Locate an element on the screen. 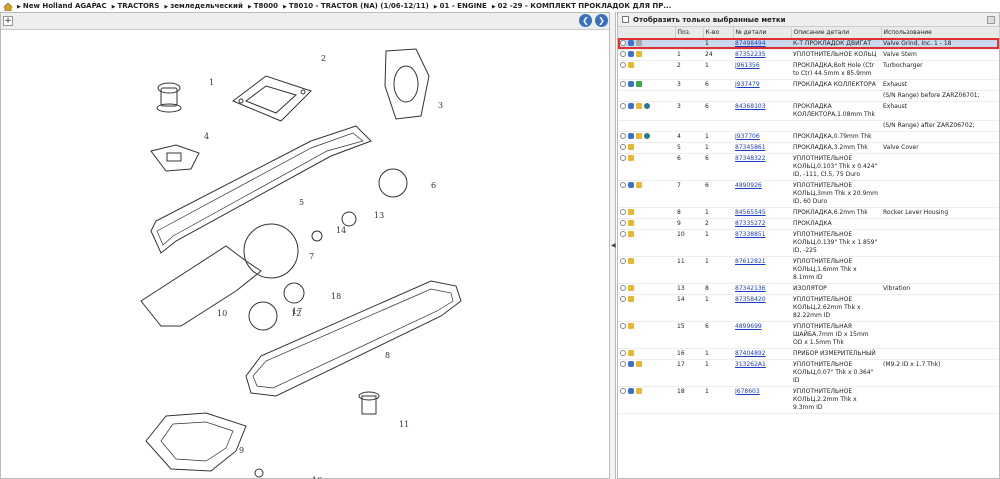 The image size is (1000, 479). breadcrumb-item-4: T8010 - TRACTOR (NA) (1/06-12/11) is located at coordinates (356, 6).